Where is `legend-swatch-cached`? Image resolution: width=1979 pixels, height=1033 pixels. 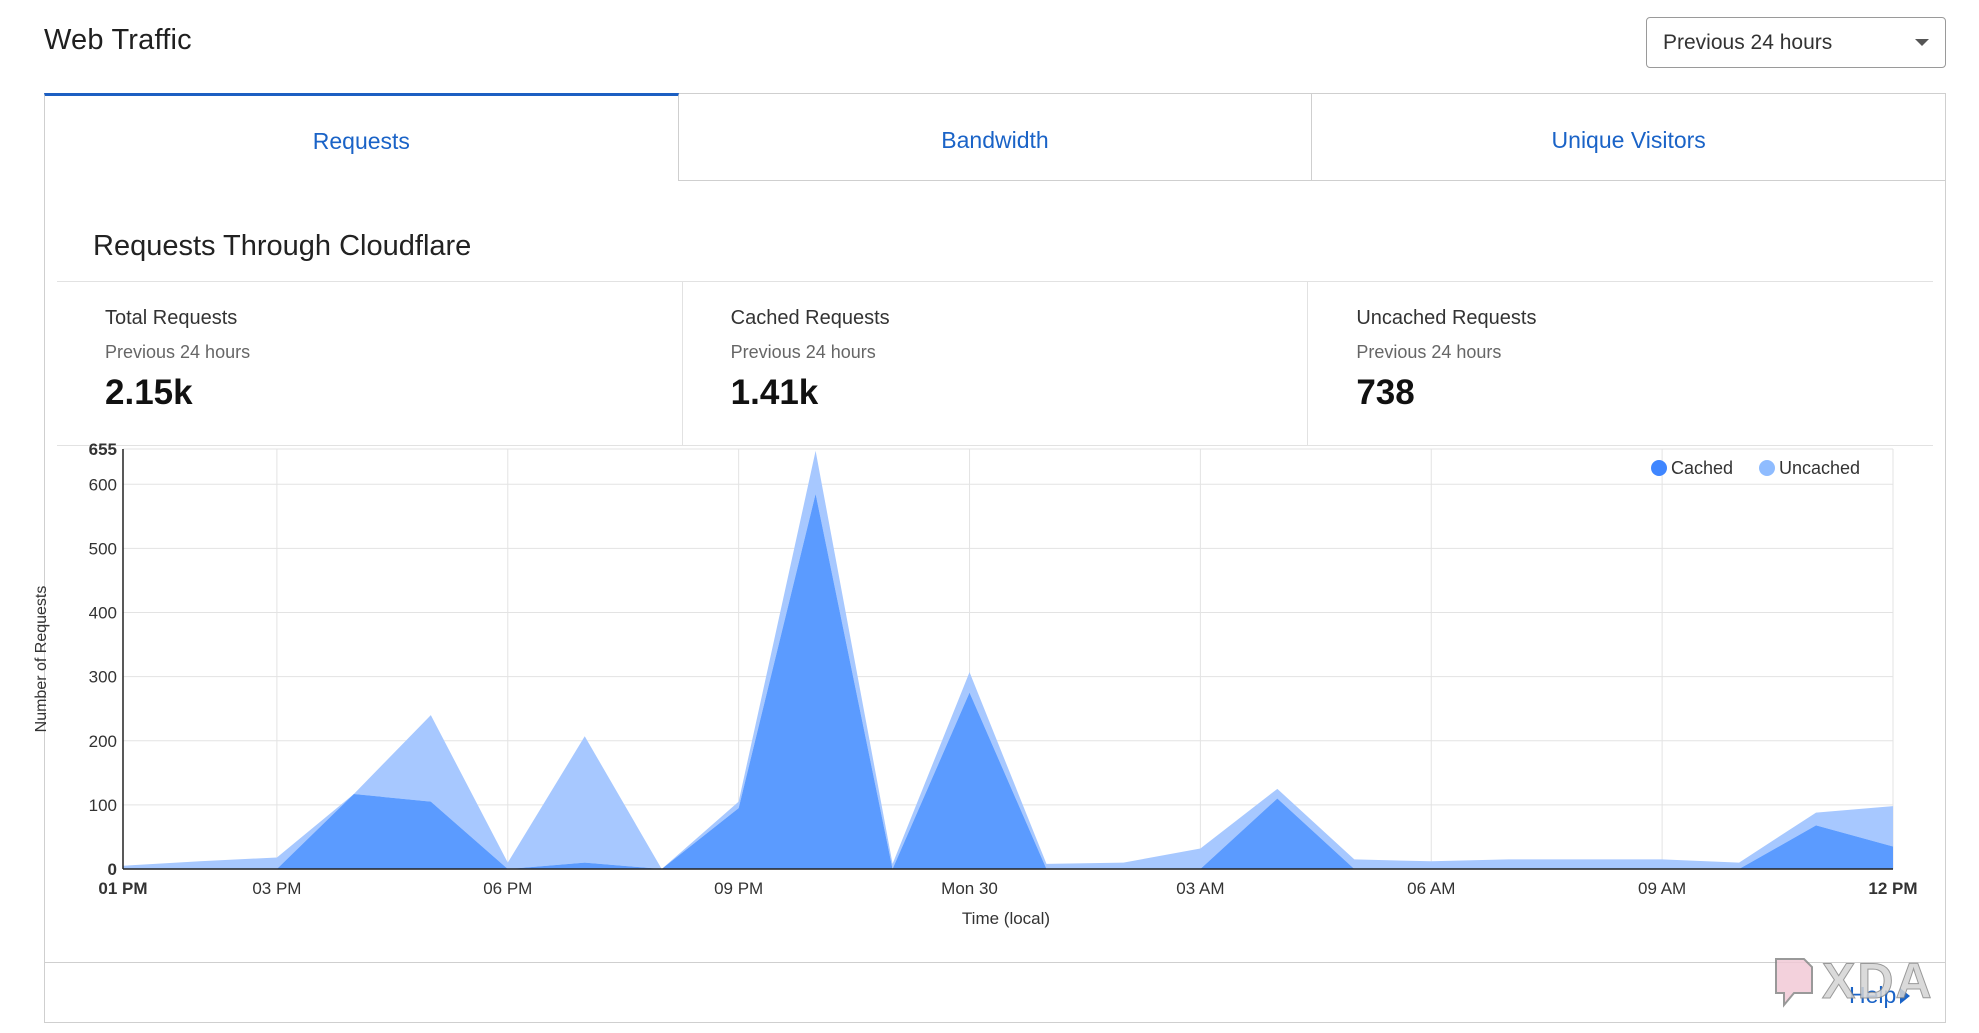 legend-swatch-cached is located at coordinates (1659, 468).